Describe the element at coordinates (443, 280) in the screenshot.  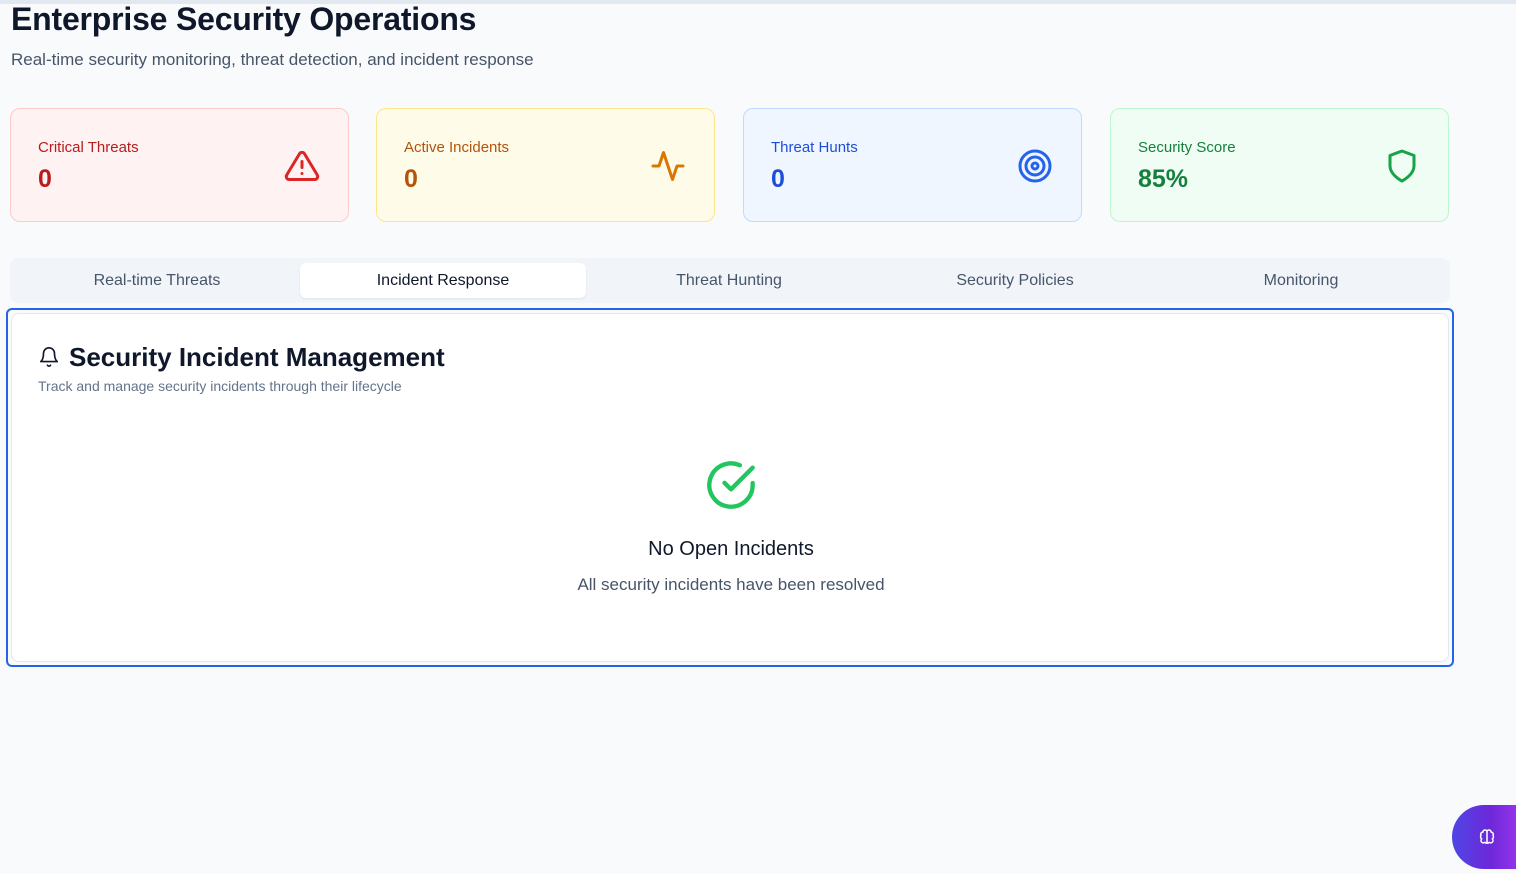
I see `tab-incident-response: Incident Response` at that location.